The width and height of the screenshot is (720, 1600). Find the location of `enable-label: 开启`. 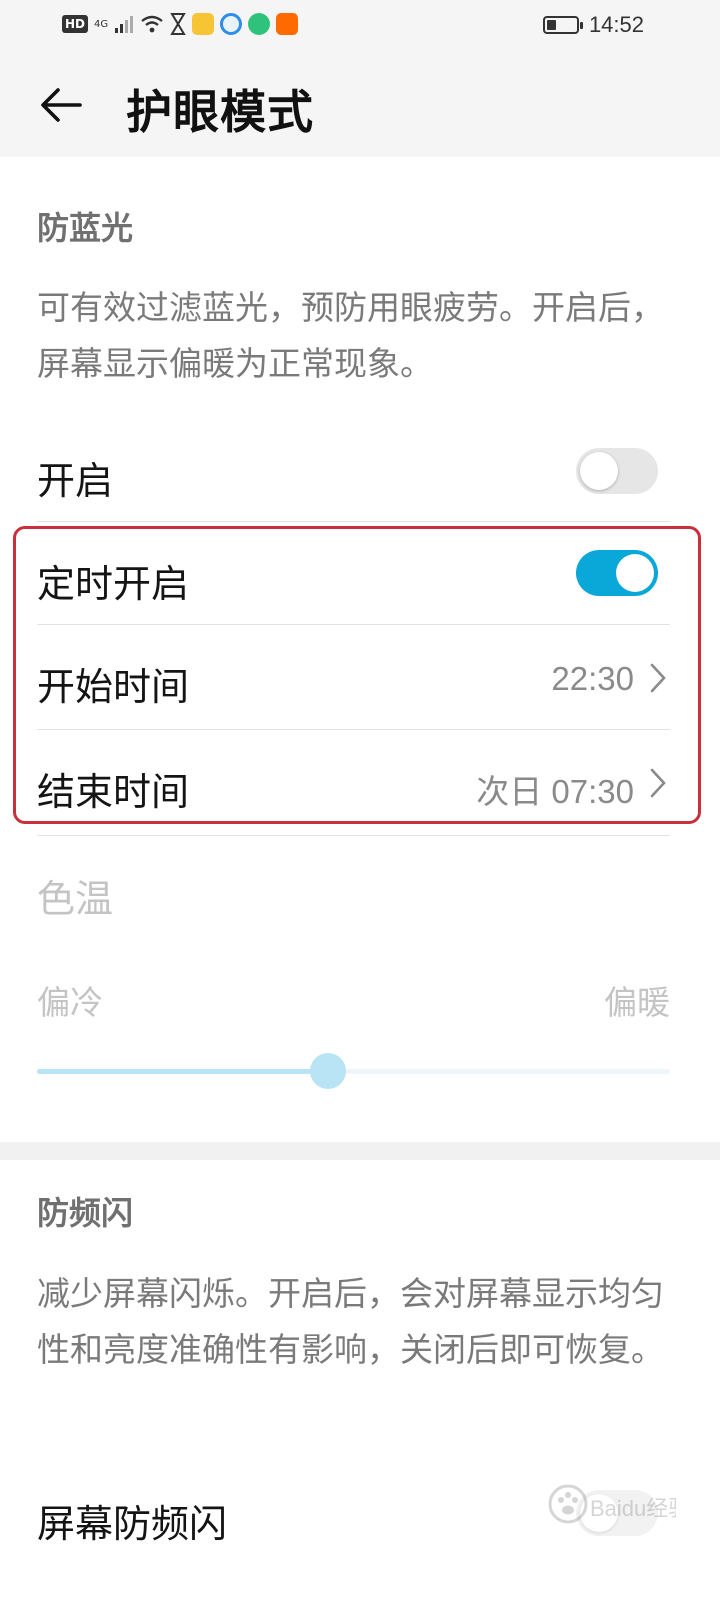

enable-label: 开启 is located at coordinates (75, 481).